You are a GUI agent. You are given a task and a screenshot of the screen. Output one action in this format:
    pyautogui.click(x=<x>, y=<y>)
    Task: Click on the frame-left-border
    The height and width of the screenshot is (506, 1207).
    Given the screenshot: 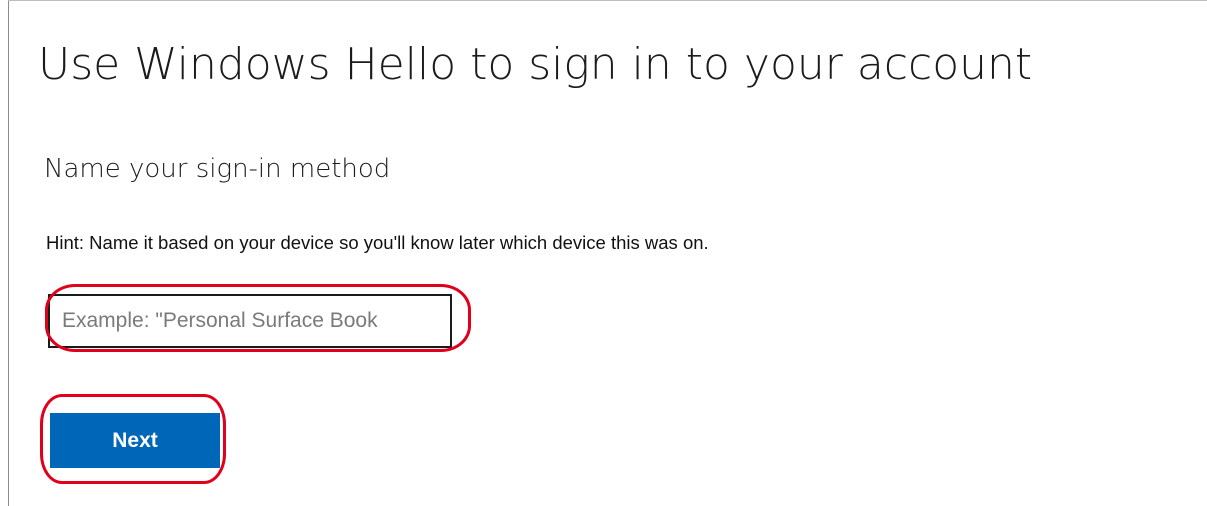 What is the action you would take?
    pyautogui.click(x=8, y=253)
    